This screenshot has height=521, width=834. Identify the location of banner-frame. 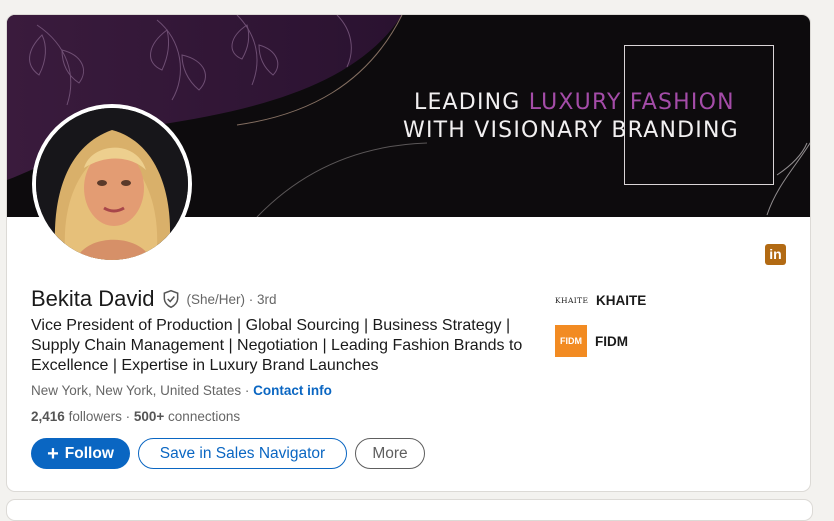
(699, 115).